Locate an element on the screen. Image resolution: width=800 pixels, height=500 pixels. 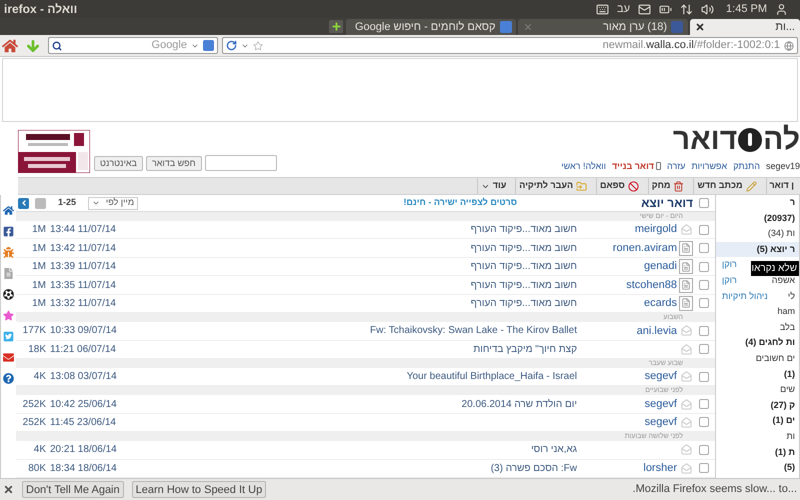
folder-item: ת (1) is located at coordinates (757, 452).